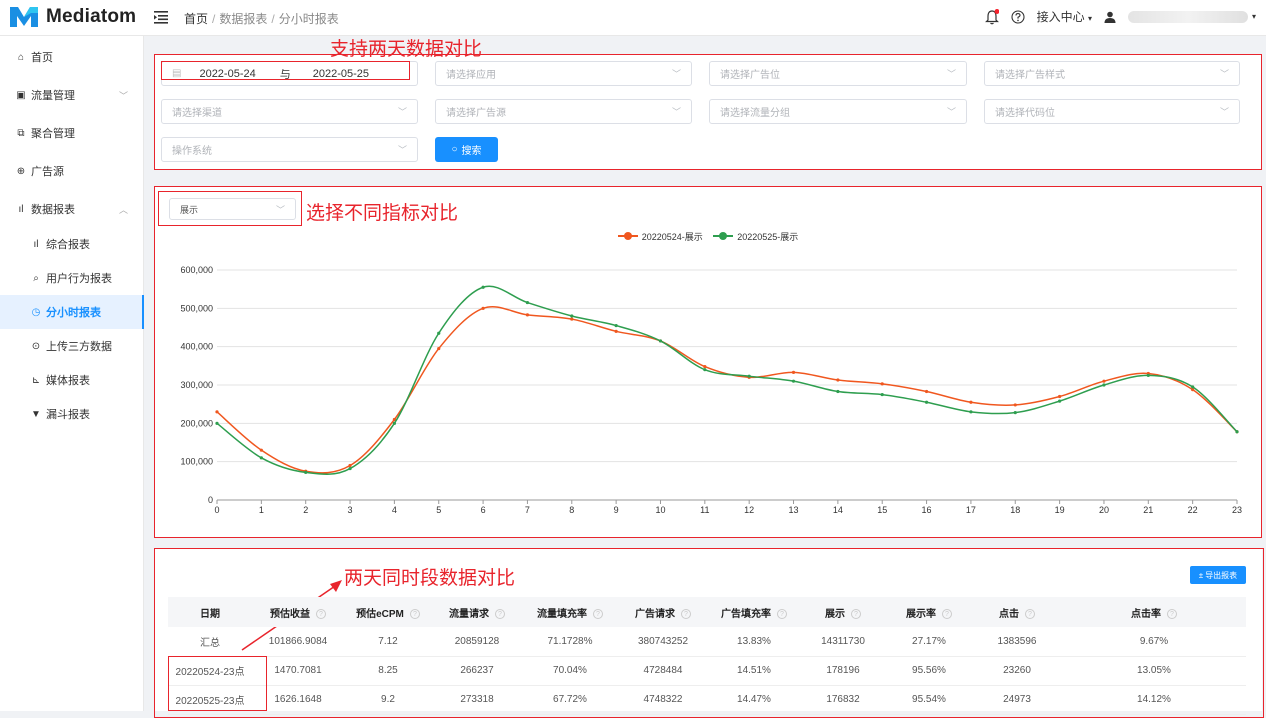 This screenshot has height=718, width=1266. Describe the element at coordinates (466, 149) in the screenshot. I see `search-button: ○ 搜索` at that location.